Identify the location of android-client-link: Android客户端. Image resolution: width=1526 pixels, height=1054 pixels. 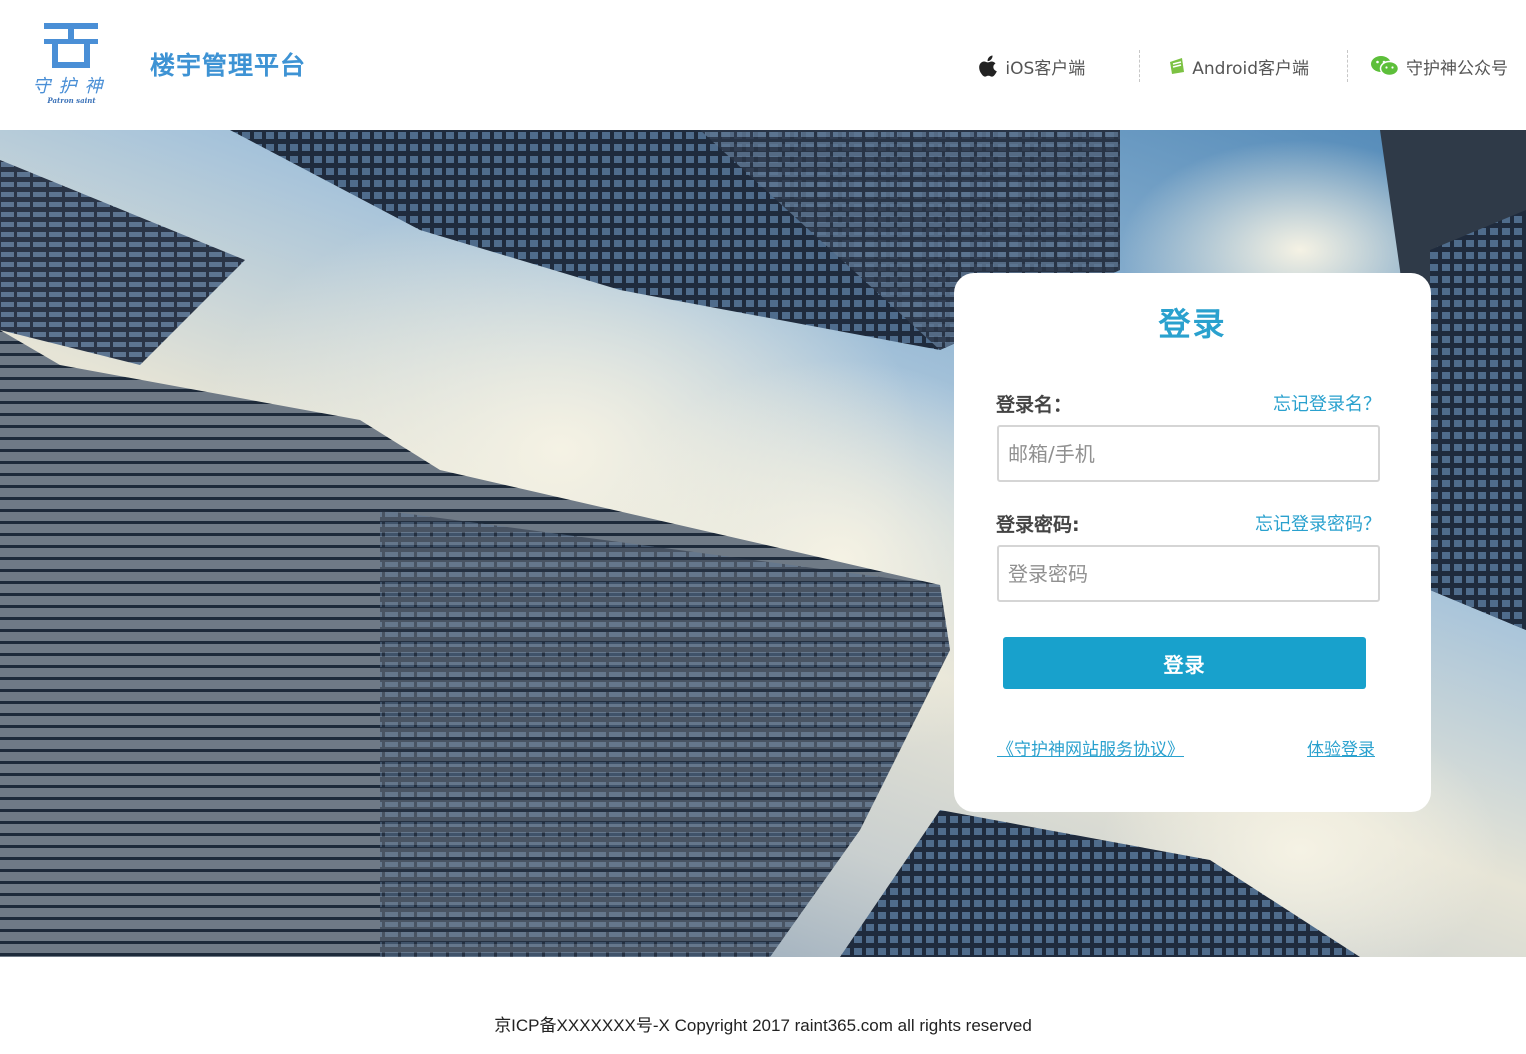
(1238, 66).